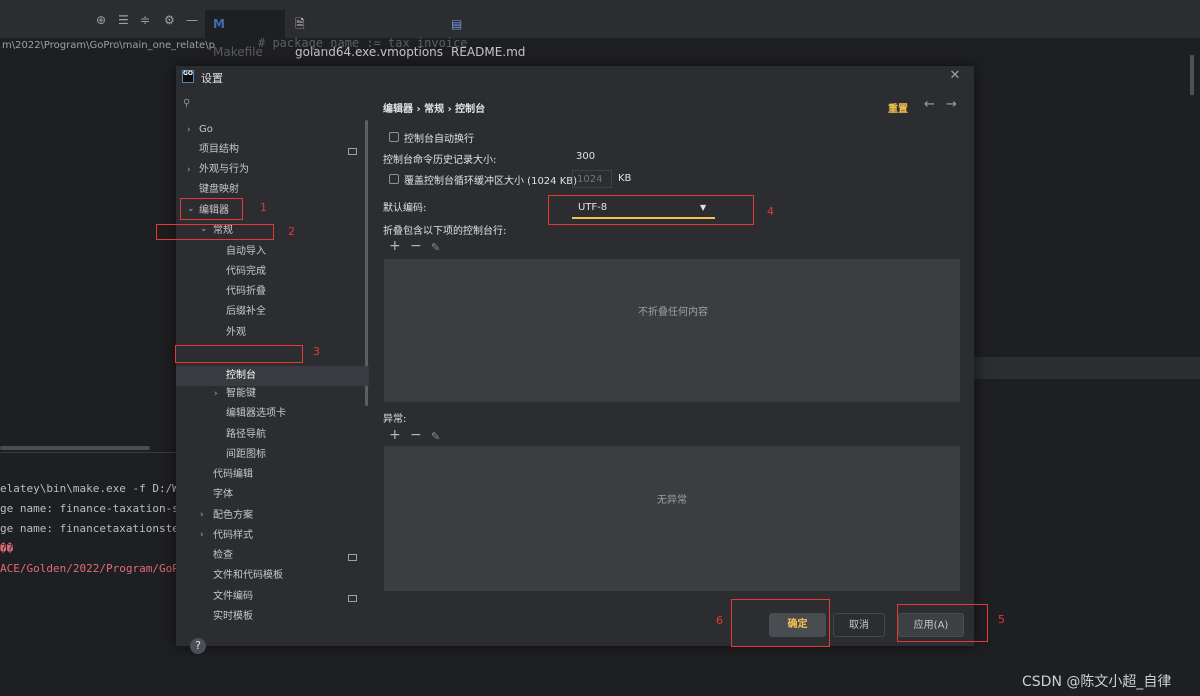  What do you see at coordinates (672, 500) in the screenshot?
I see `exceptions-empty-text: 无异常` at bounding box center [672, 500].